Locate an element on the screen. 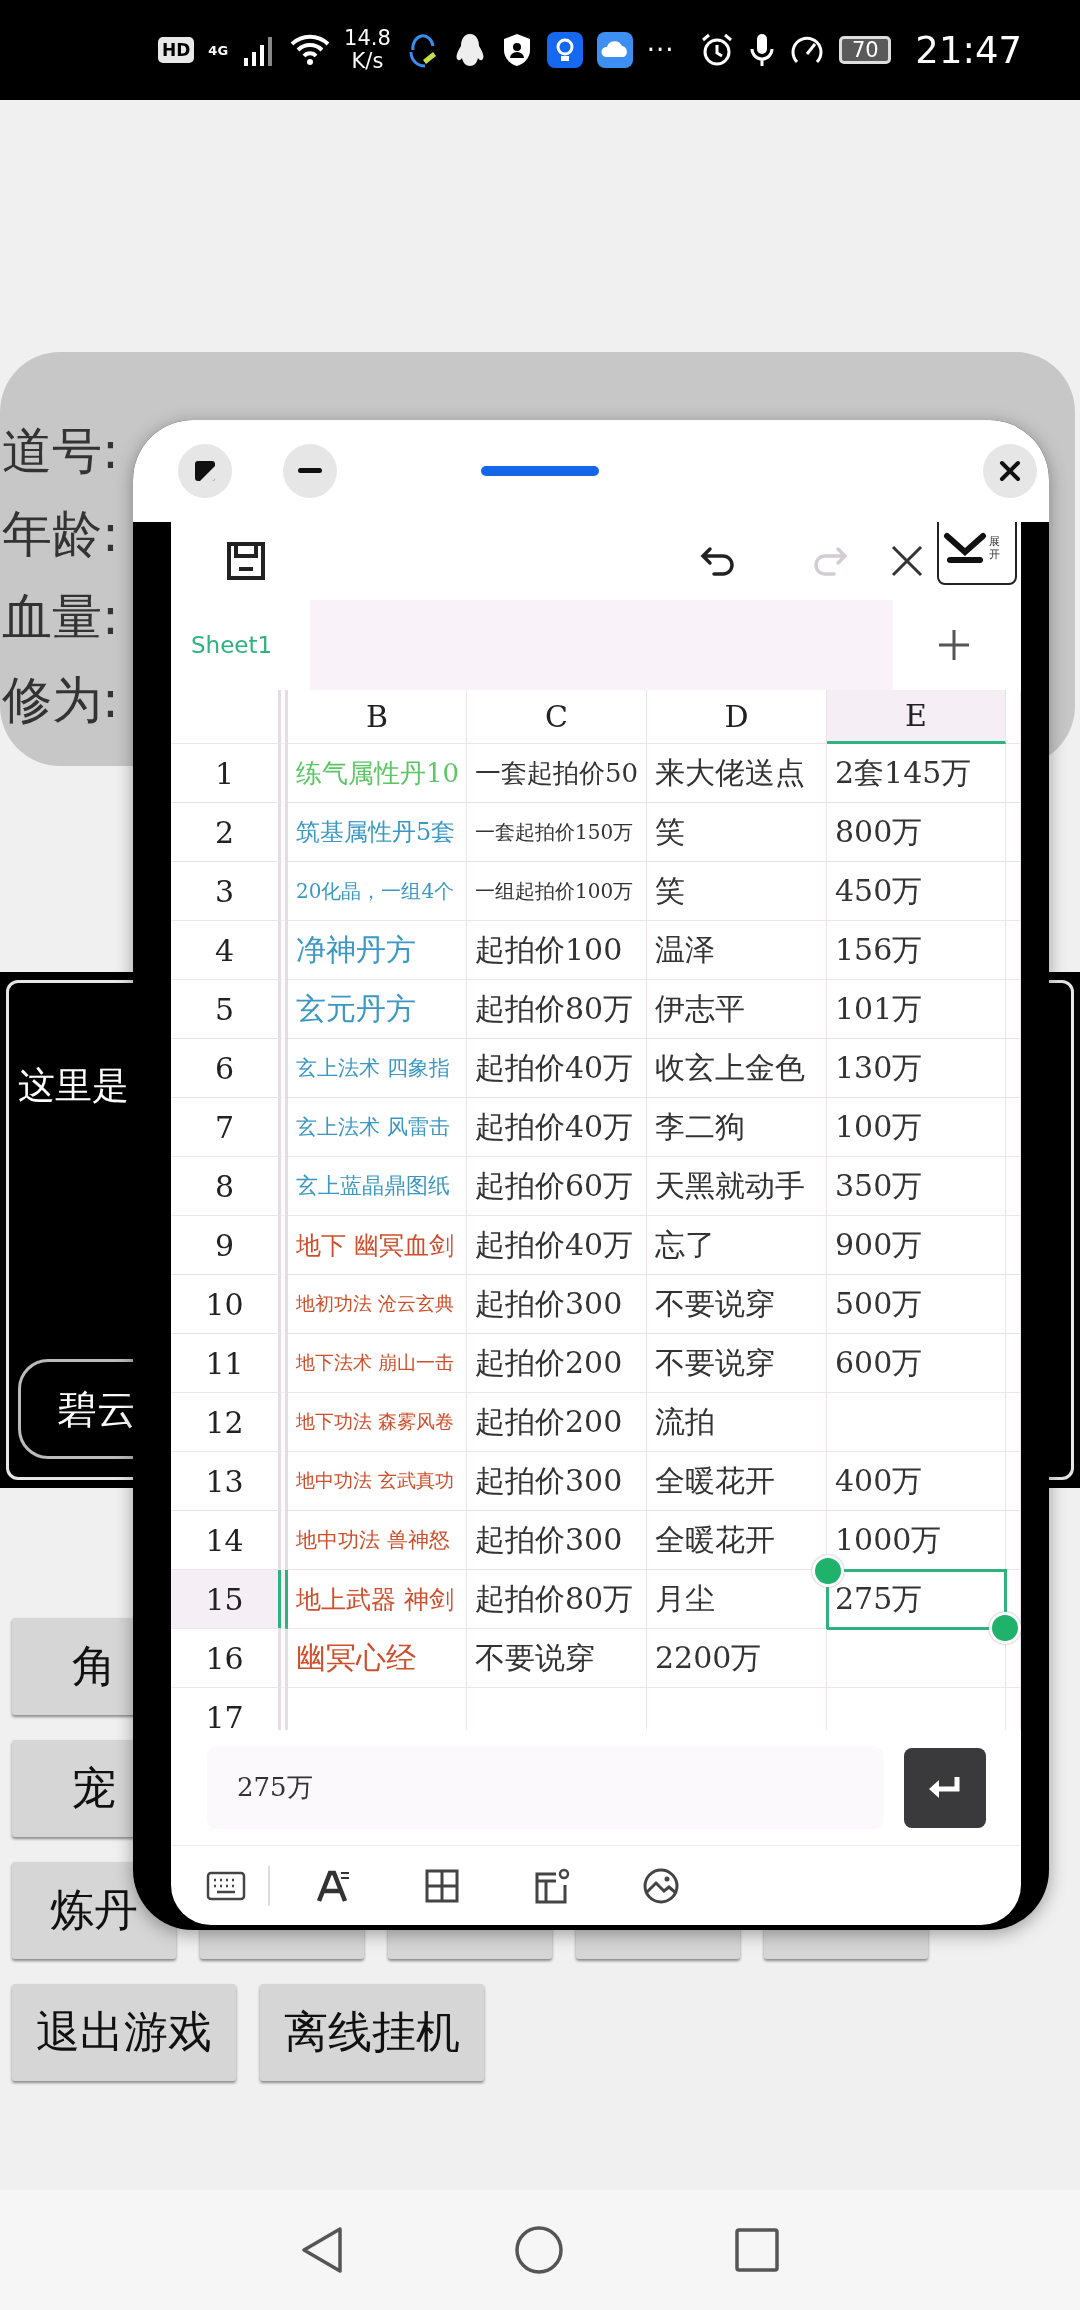  cloud-app-icon is located at coordinates (614, 50).